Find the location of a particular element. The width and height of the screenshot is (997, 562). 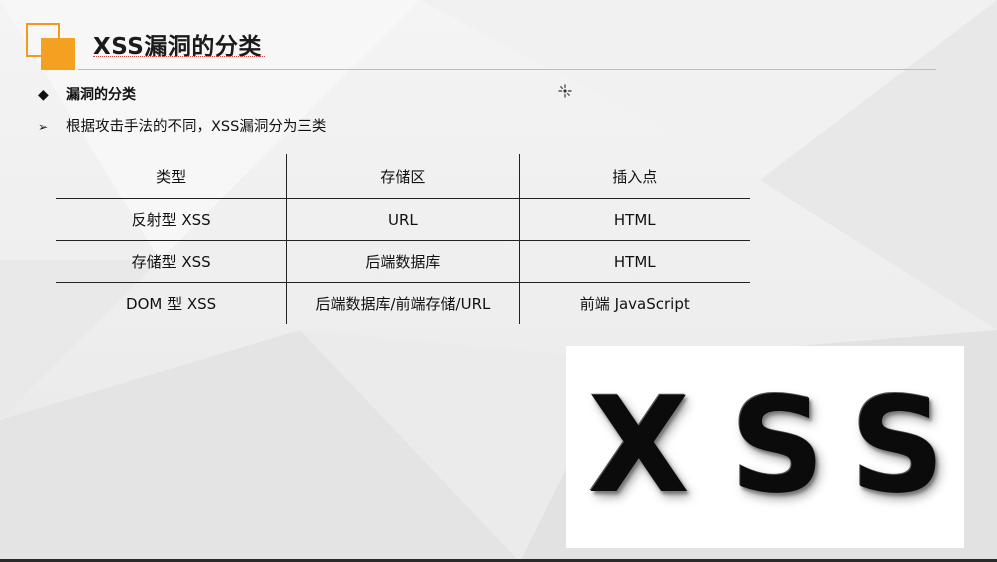

table-cell: 后端数据库 is located at coordinates (403, 261).